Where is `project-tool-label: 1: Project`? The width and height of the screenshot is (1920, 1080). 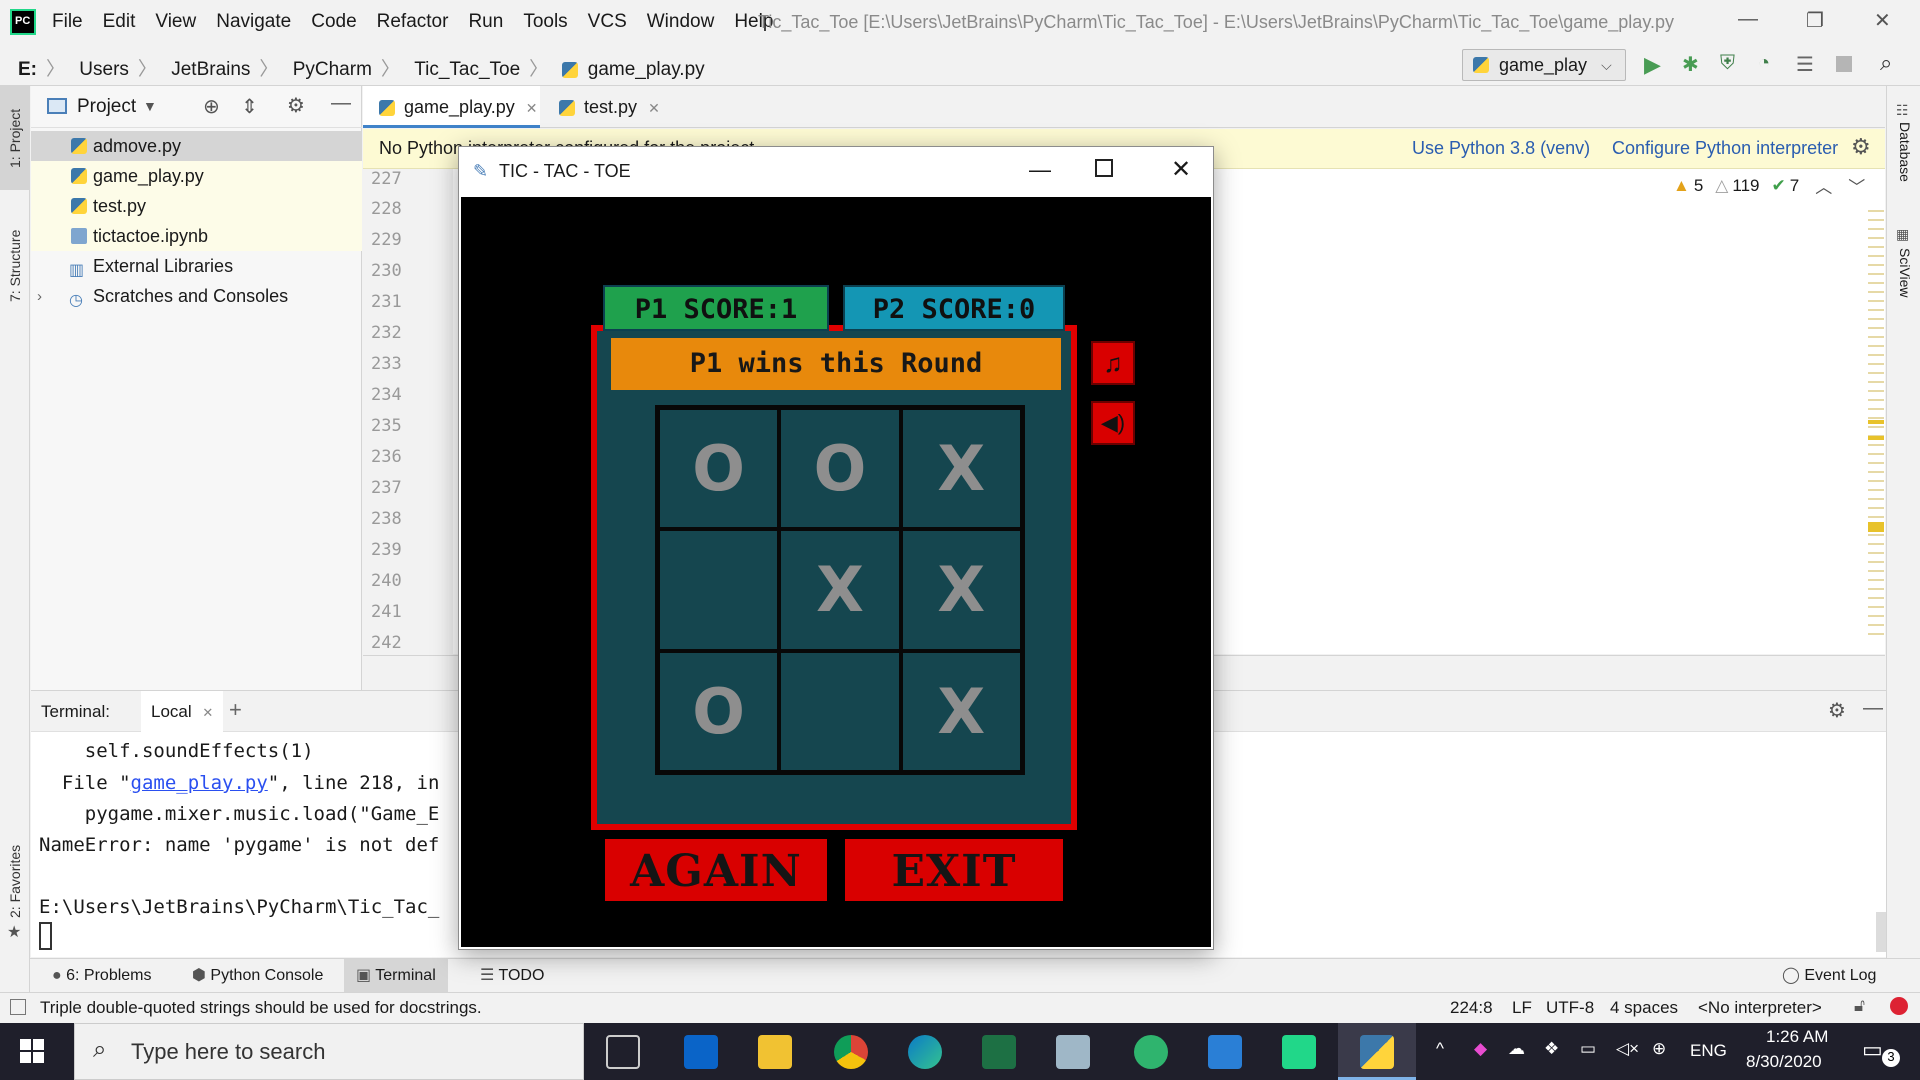
project-tool-label: 1: Project is located at coordinates (15, 138).